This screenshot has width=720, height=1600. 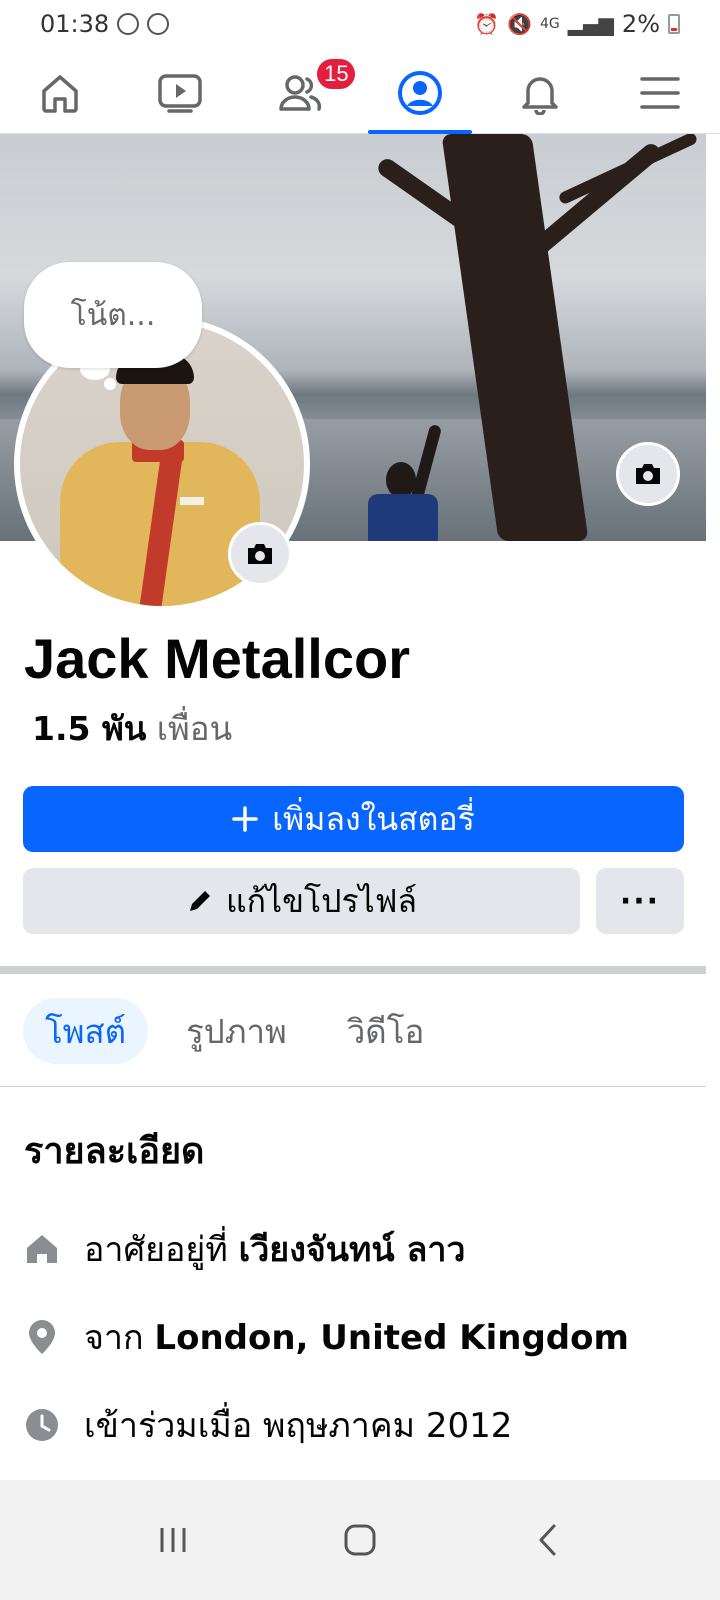 I want to click on change-profile-picture-button, so click(x=260, y=554).